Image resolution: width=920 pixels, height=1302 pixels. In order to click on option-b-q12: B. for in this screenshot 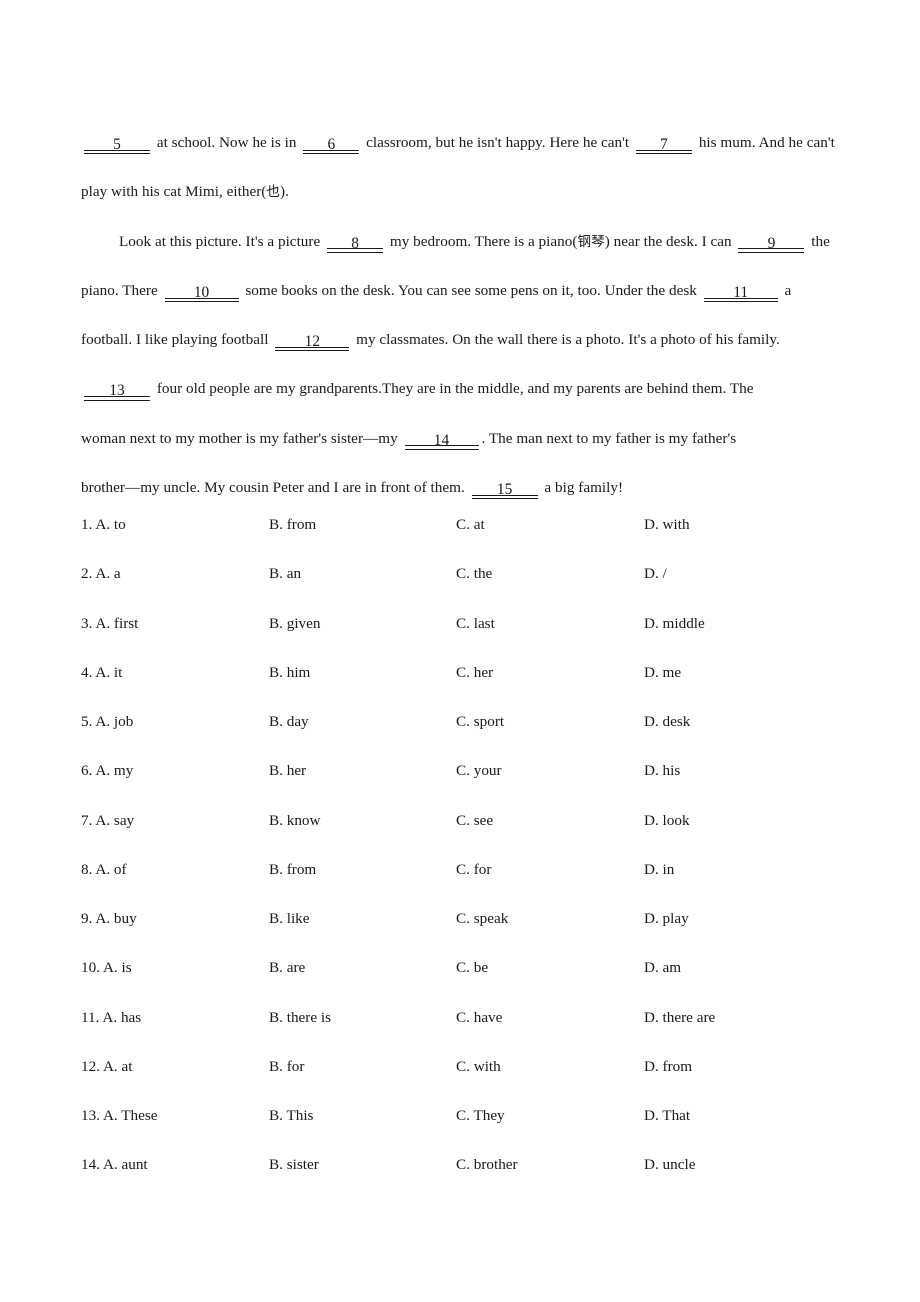, I will do `click(286, 1066)`.